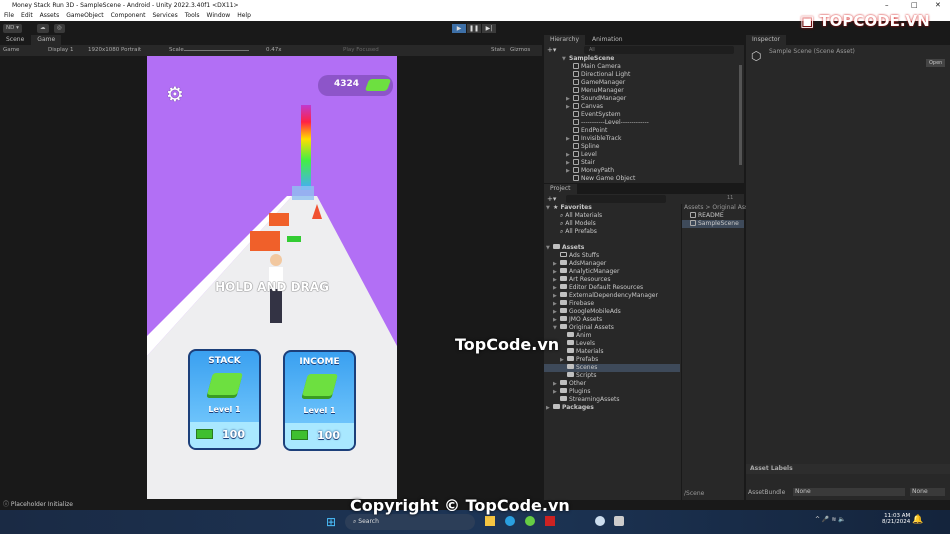 Image resolution: width=950 pixels, height=534 pixels. I want to click on favorite-item: ⌕ All Prefabs, so click(612, 232).